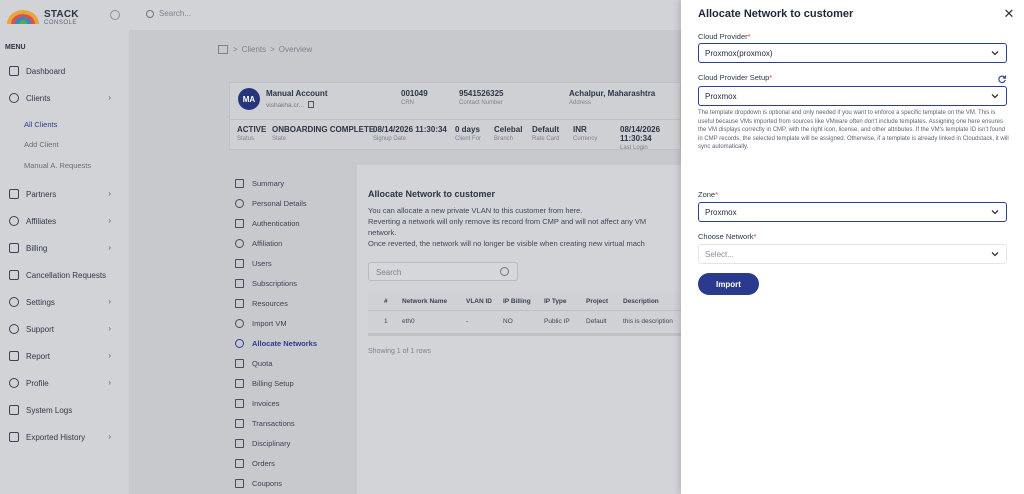 This screenshot has width=1024, height=494. I want to click on column-header: Project, so click(597, 301).